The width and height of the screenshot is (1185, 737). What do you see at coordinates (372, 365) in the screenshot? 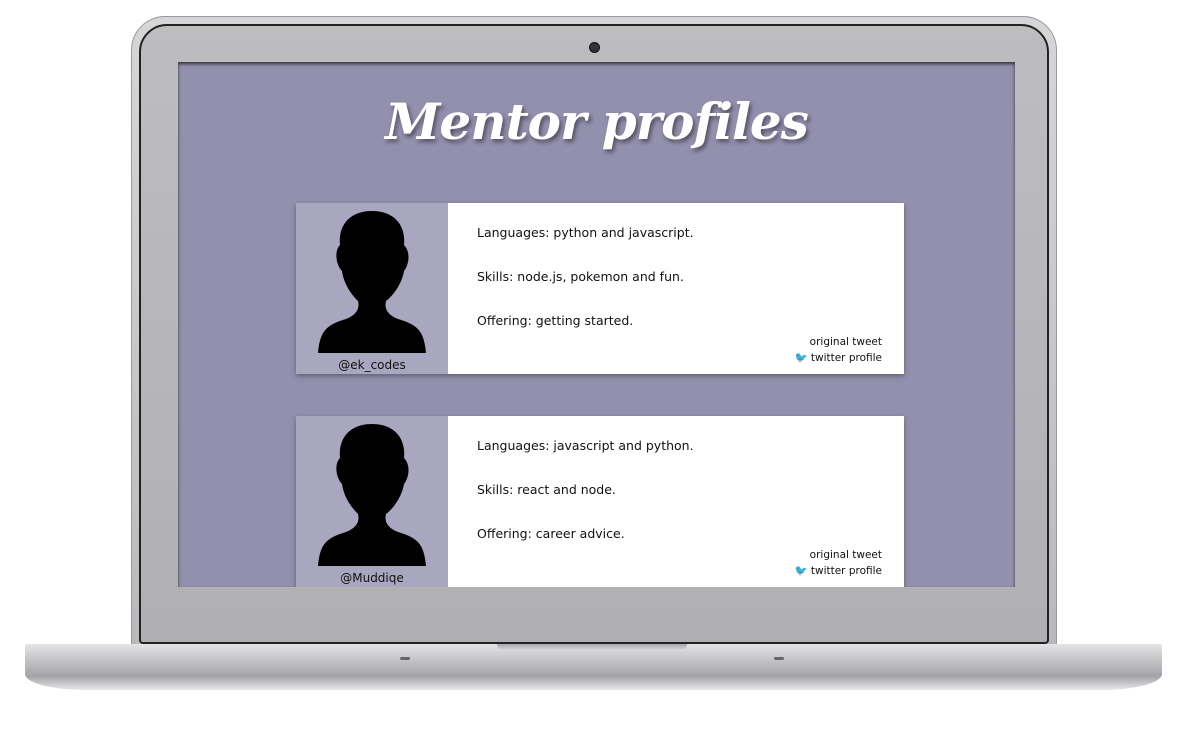
I see `mentor-handle: @ek_codes` at bounding box center [372, 365].